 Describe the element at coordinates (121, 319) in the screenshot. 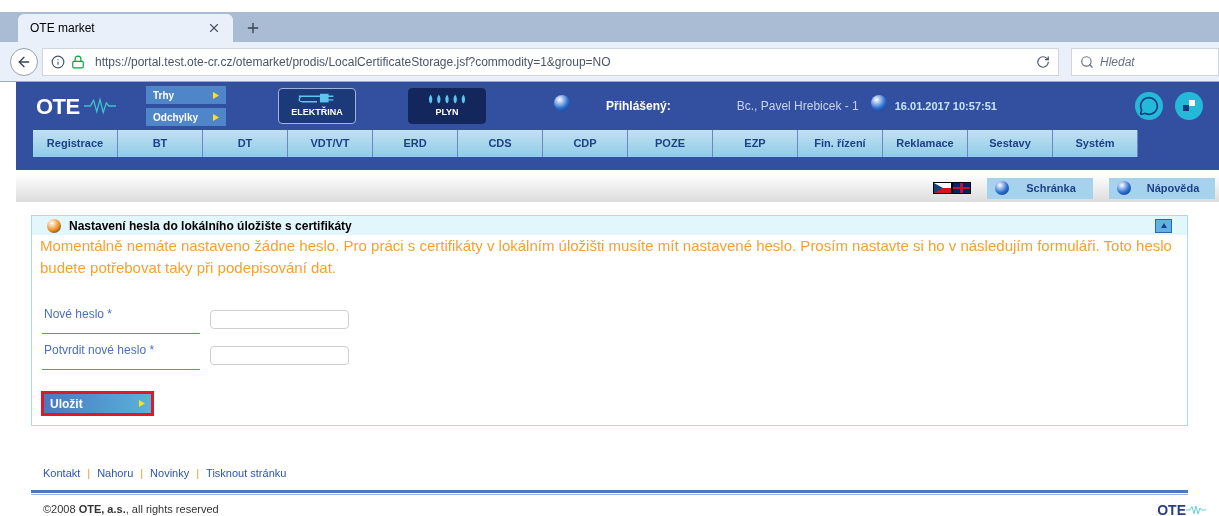

I see `field-label: Nové heslo *` at that location.